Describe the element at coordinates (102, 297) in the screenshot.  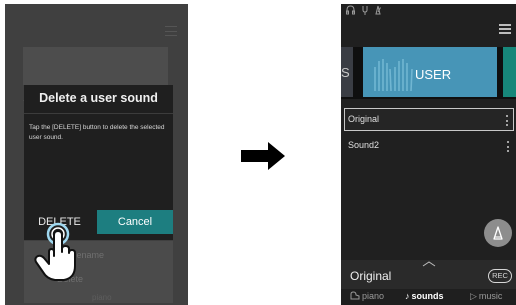
I see `background-tab-piano: piano` at that location.